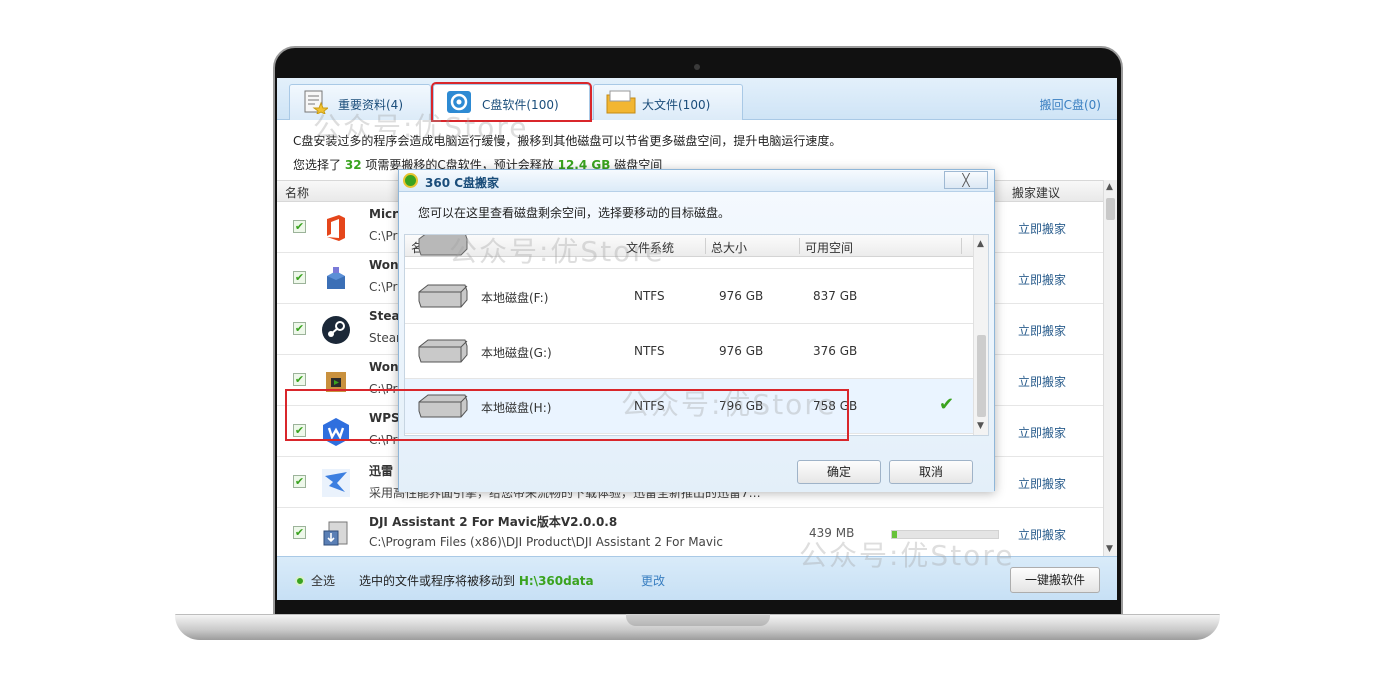 This screenshot has height=700, width=1400. Describe the element at coordinates (947, 404) in the screenshot. I see `checkmark-icon: ✔` at that location.